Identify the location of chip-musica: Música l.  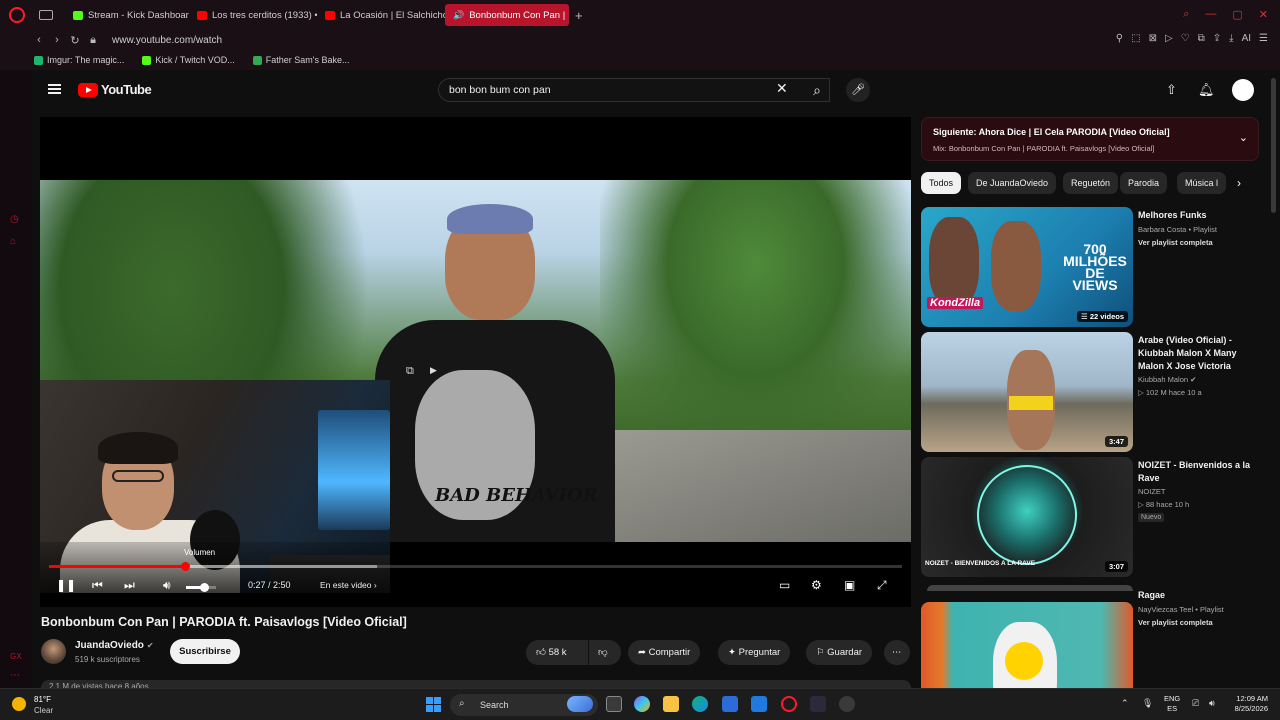
(1202, 183).